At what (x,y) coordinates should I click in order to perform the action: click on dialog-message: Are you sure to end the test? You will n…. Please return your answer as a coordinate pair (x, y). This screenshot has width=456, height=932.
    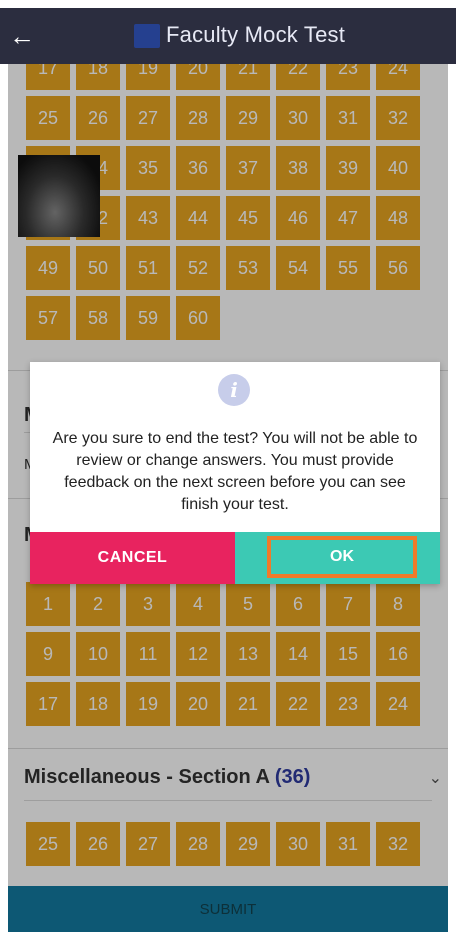
    Looking at the image, I should click on (235, 471).